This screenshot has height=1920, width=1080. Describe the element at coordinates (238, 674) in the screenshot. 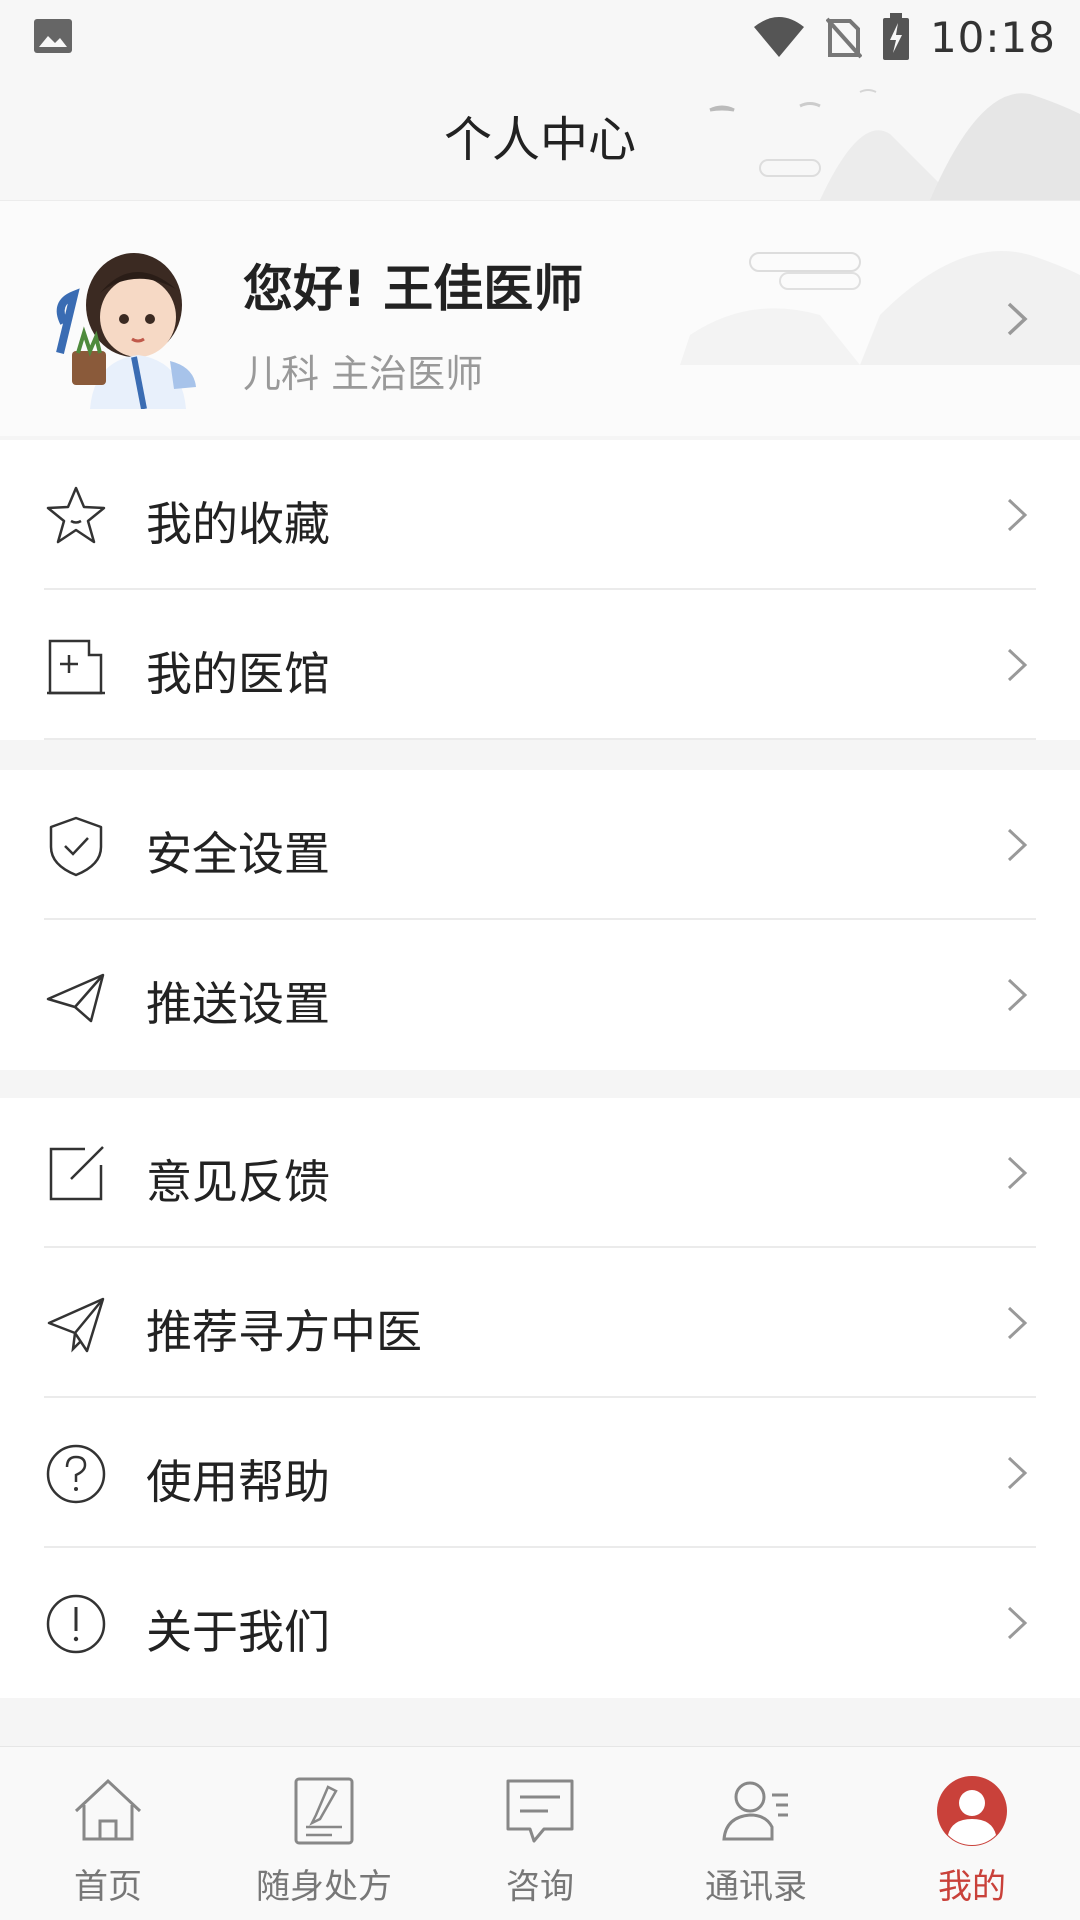

I see `menu-item-label: 我的医馆` at that location.